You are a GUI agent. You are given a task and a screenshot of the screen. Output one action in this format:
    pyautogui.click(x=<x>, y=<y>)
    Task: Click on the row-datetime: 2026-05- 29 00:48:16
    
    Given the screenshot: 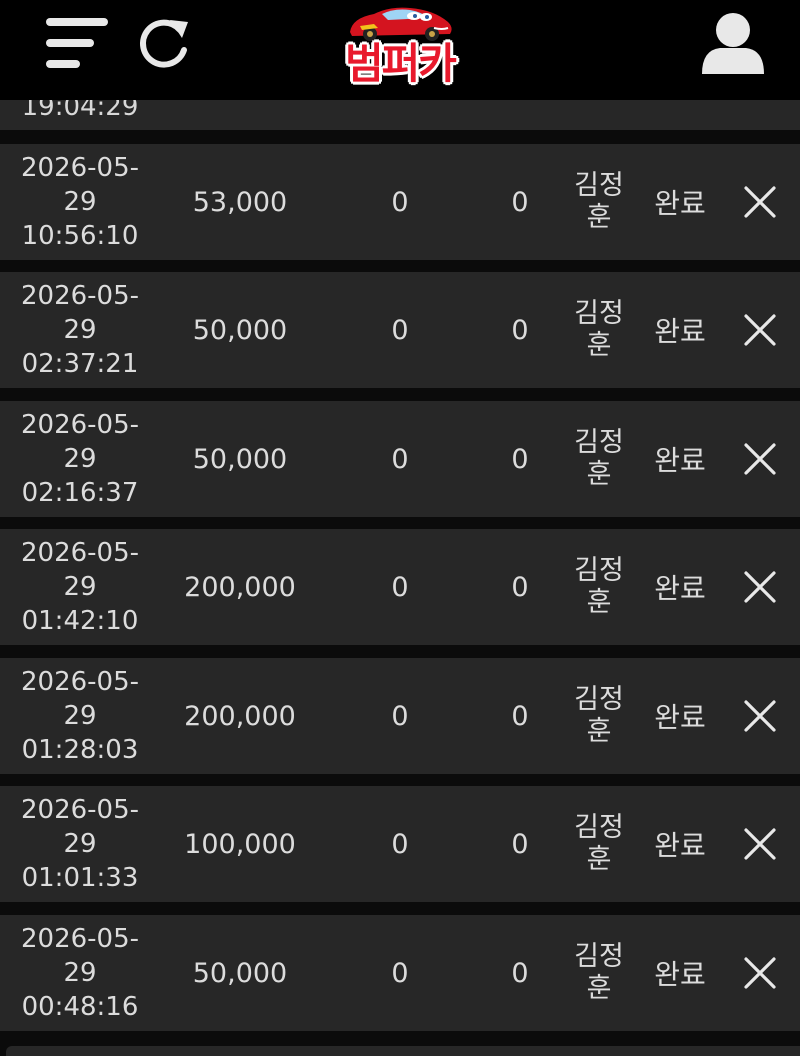 What is the action you would take?
    pyautogui.click(x=80, y=973)
    